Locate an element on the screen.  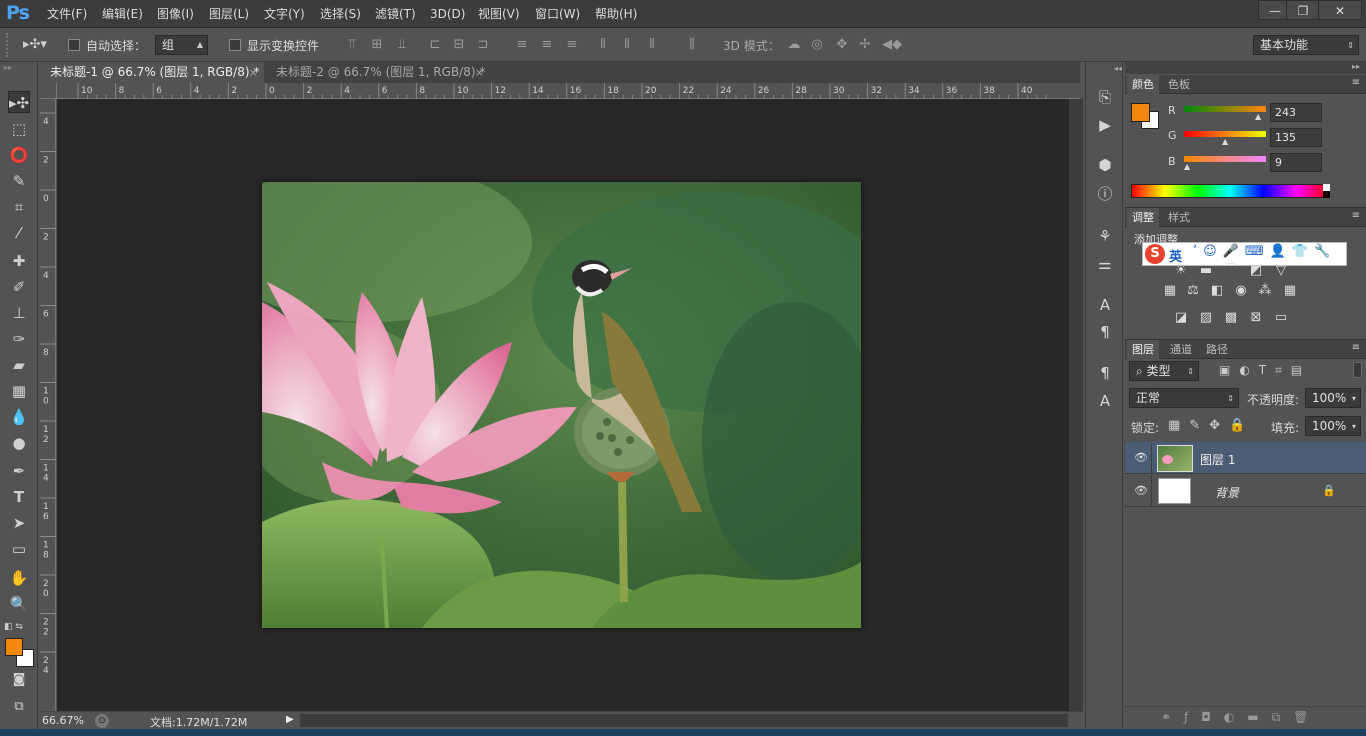
threshold-icon: ▩ is located at coordinates (1231, 318).